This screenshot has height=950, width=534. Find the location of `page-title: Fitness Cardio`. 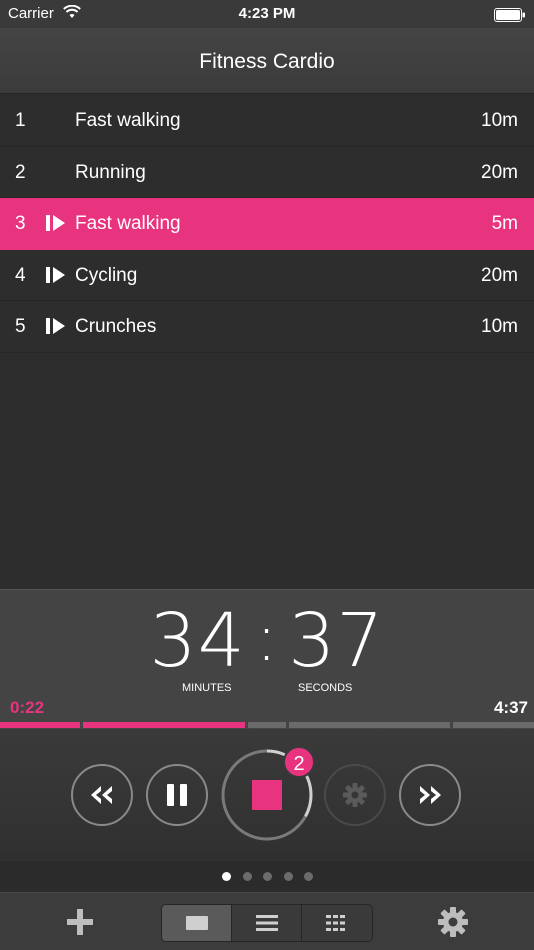

page-title: Fitness Cardio is located at coordinates (267, 61).